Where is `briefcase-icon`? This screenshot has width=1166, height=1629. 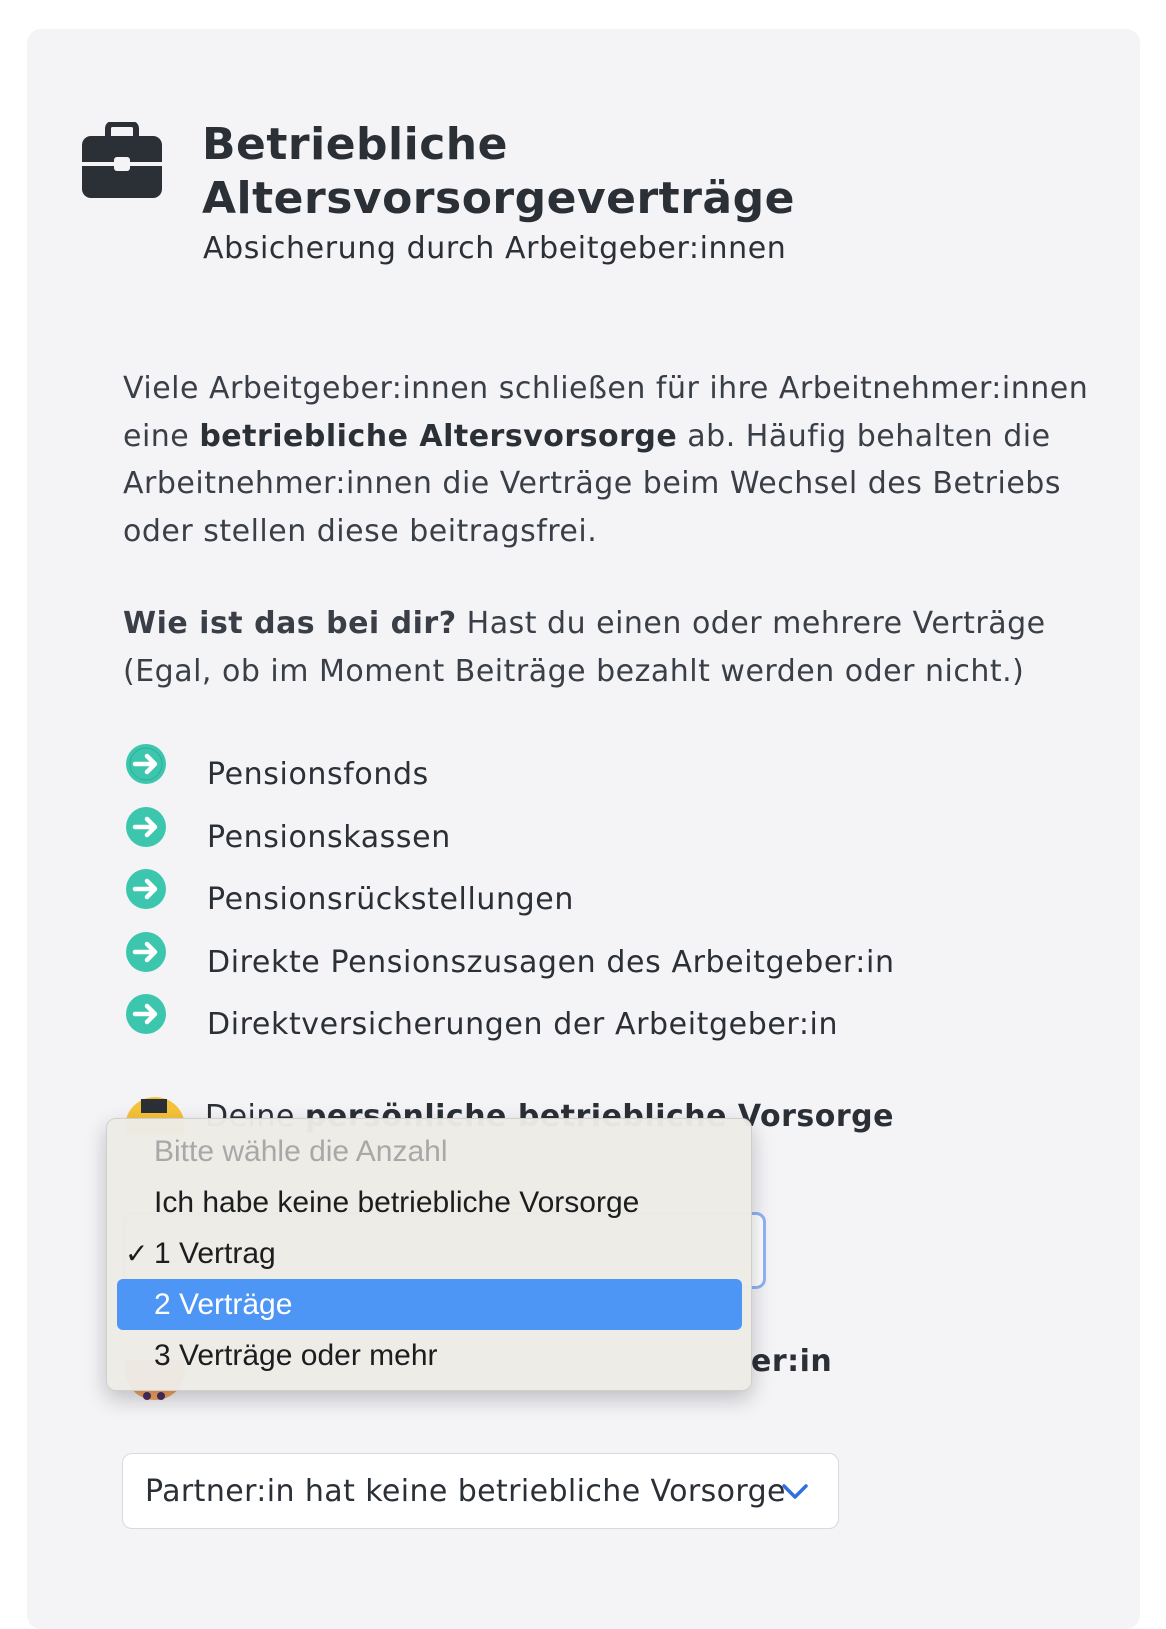 briefcase-icon is located at coordinates (122, 160).